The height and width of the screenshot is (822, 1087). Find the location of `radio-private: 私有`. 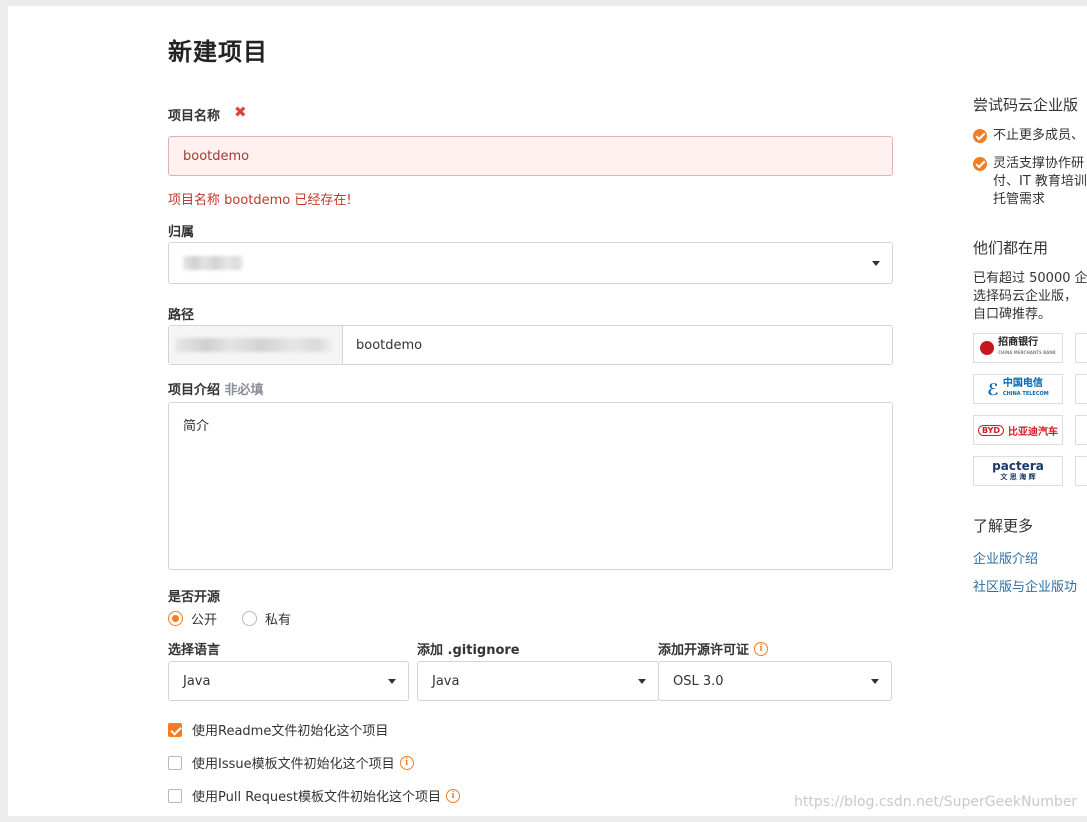

radio-private: 私有 is located at coordinates (266, 618).